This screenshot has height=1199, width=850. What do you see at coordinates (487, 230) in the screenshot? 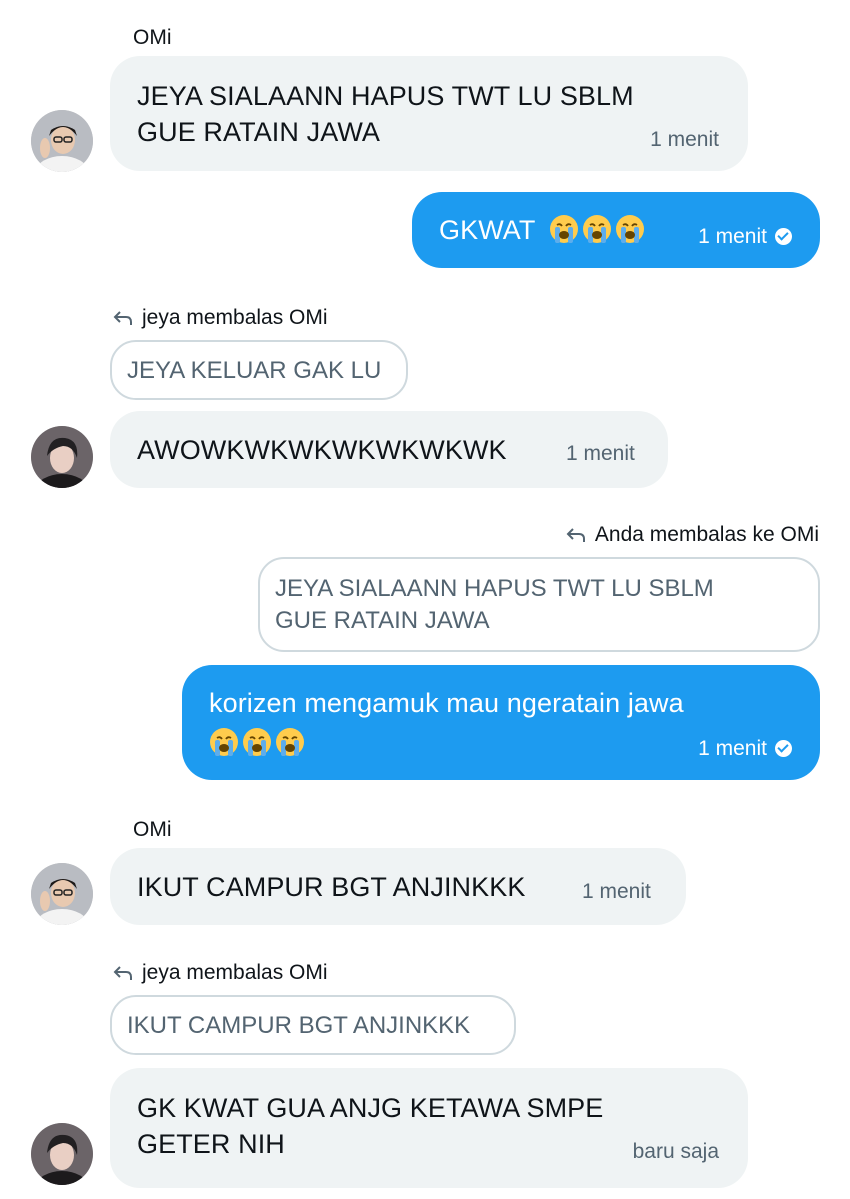
I see `message-text: GKWAT` at bounding box center [487, 230].